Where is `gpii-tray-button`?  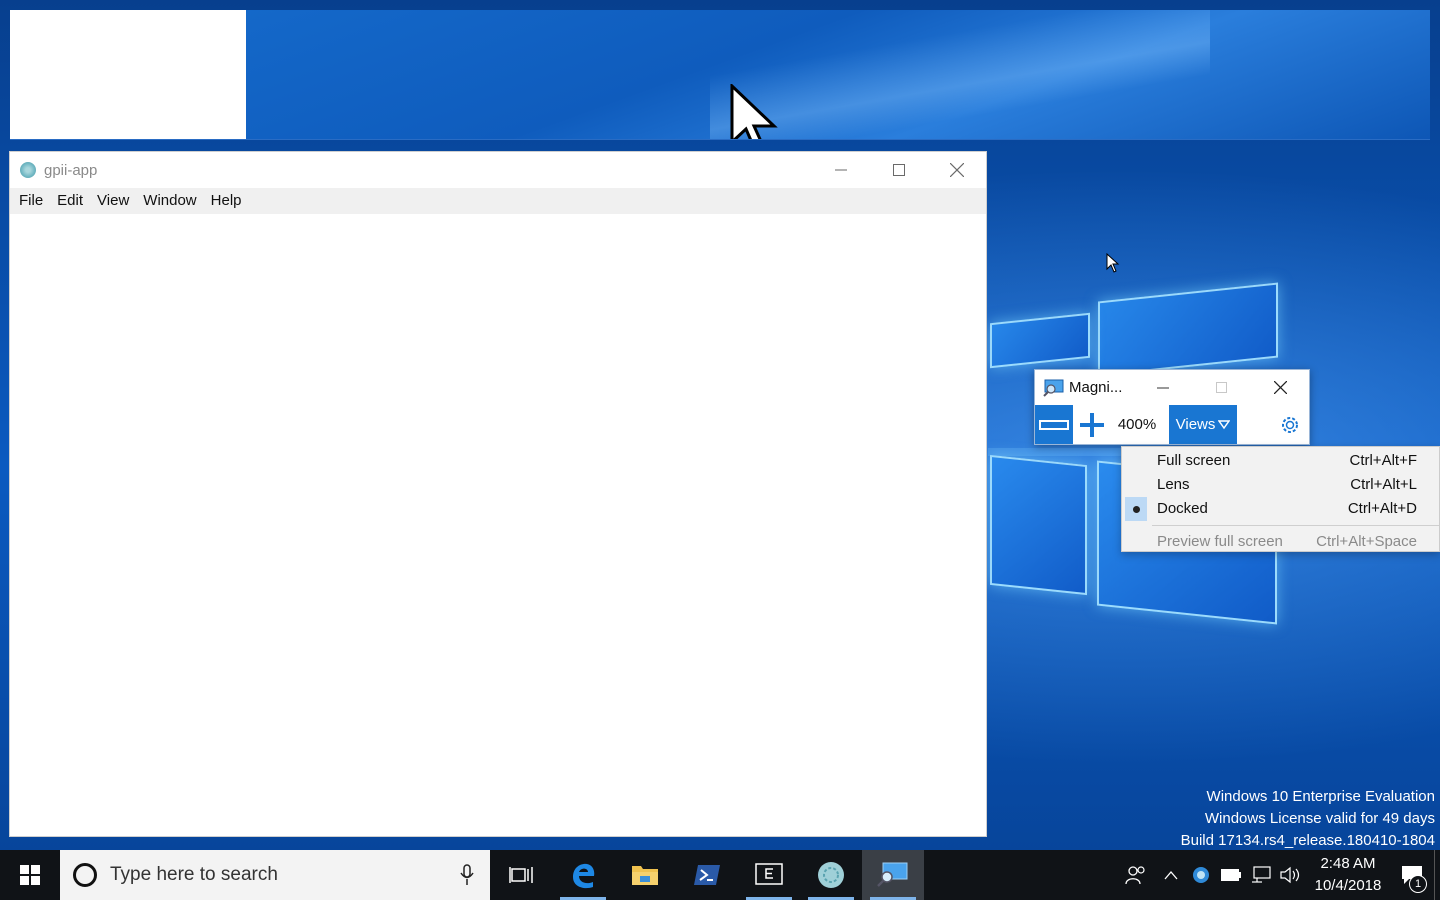 gpii-tray-button is located at coordinates (1201, 875).